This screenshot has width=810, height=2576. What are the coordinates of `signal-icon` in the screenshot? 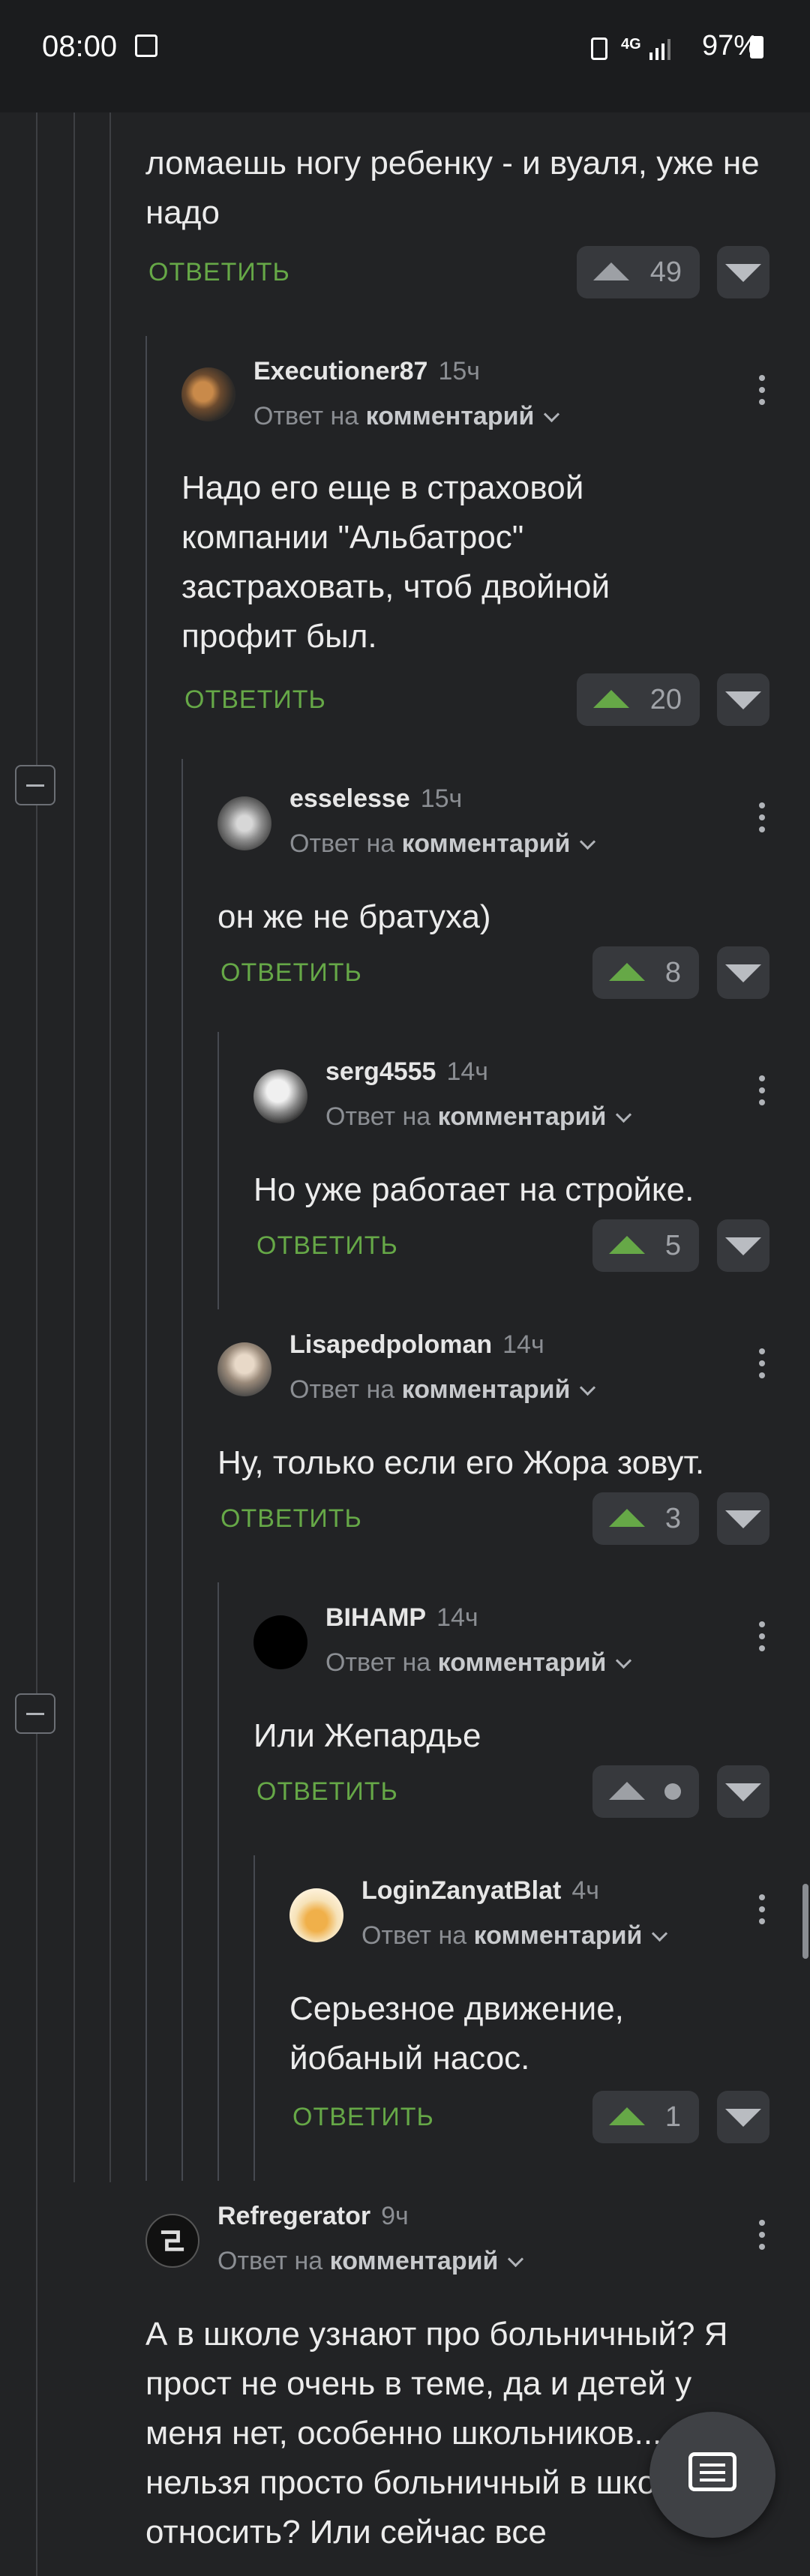 It's located at (660, 50).